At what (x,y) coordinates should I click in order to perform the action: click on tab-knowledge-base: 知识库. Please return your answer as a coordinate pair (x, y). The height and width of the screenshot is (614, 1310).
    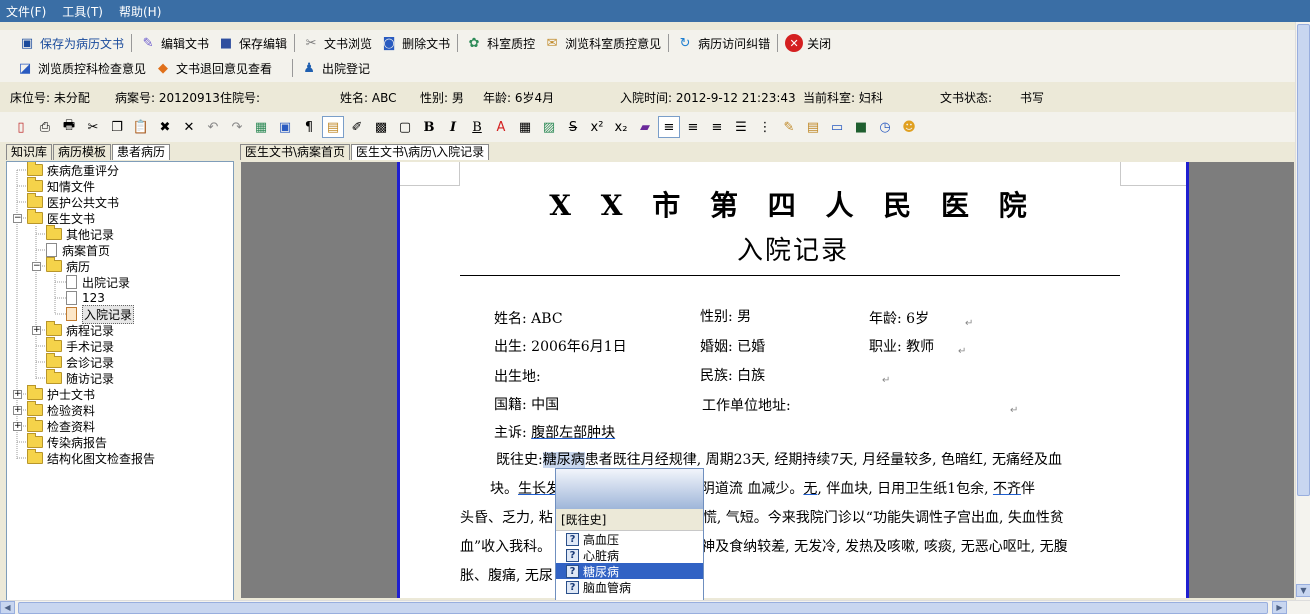
    Looking at the image, I should click on (29, 152).